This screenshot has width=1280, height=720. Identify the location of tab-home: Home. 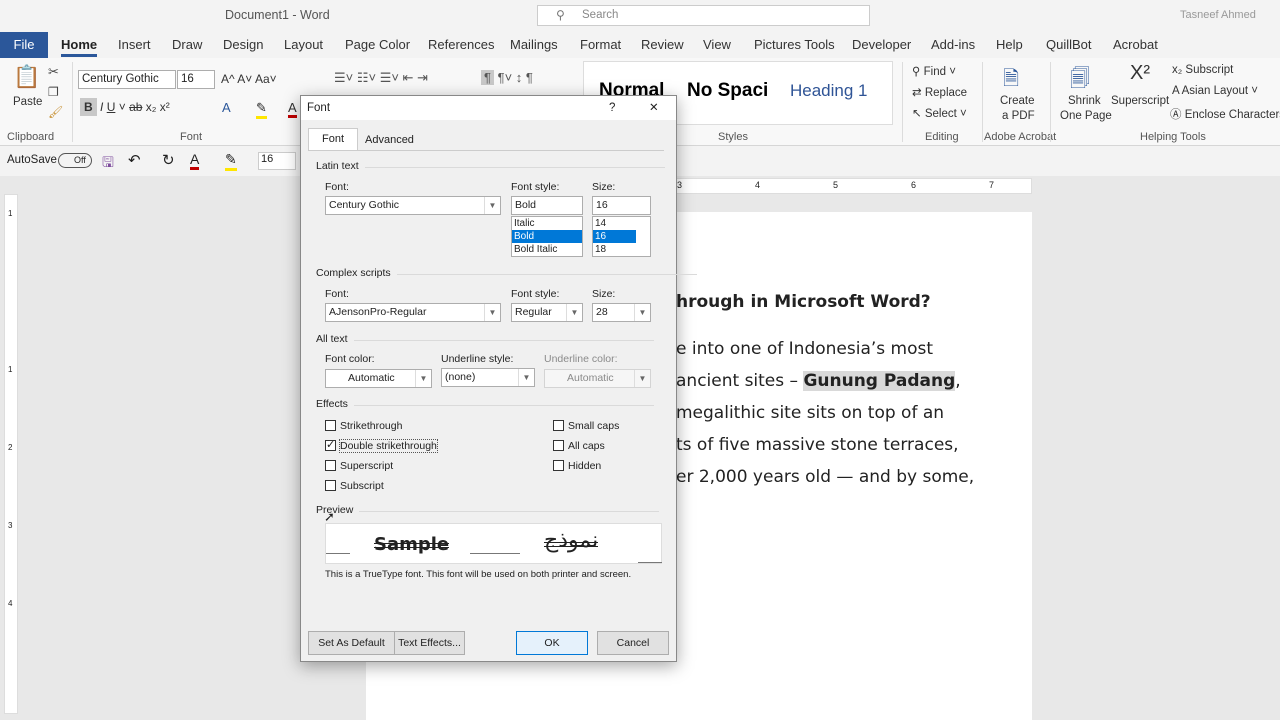
(79, 45).